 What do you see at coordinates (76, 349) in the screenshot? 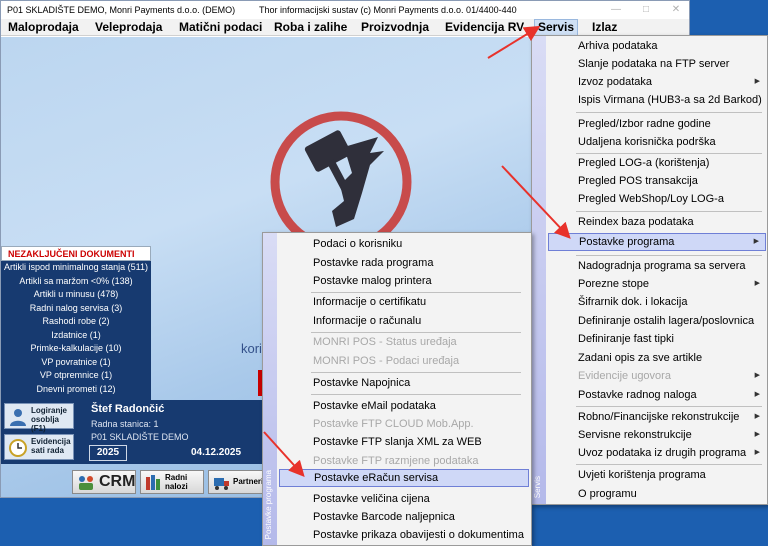
I see `list-item: Primke-kalkulacije (10)` at bounding box center [76, 349].